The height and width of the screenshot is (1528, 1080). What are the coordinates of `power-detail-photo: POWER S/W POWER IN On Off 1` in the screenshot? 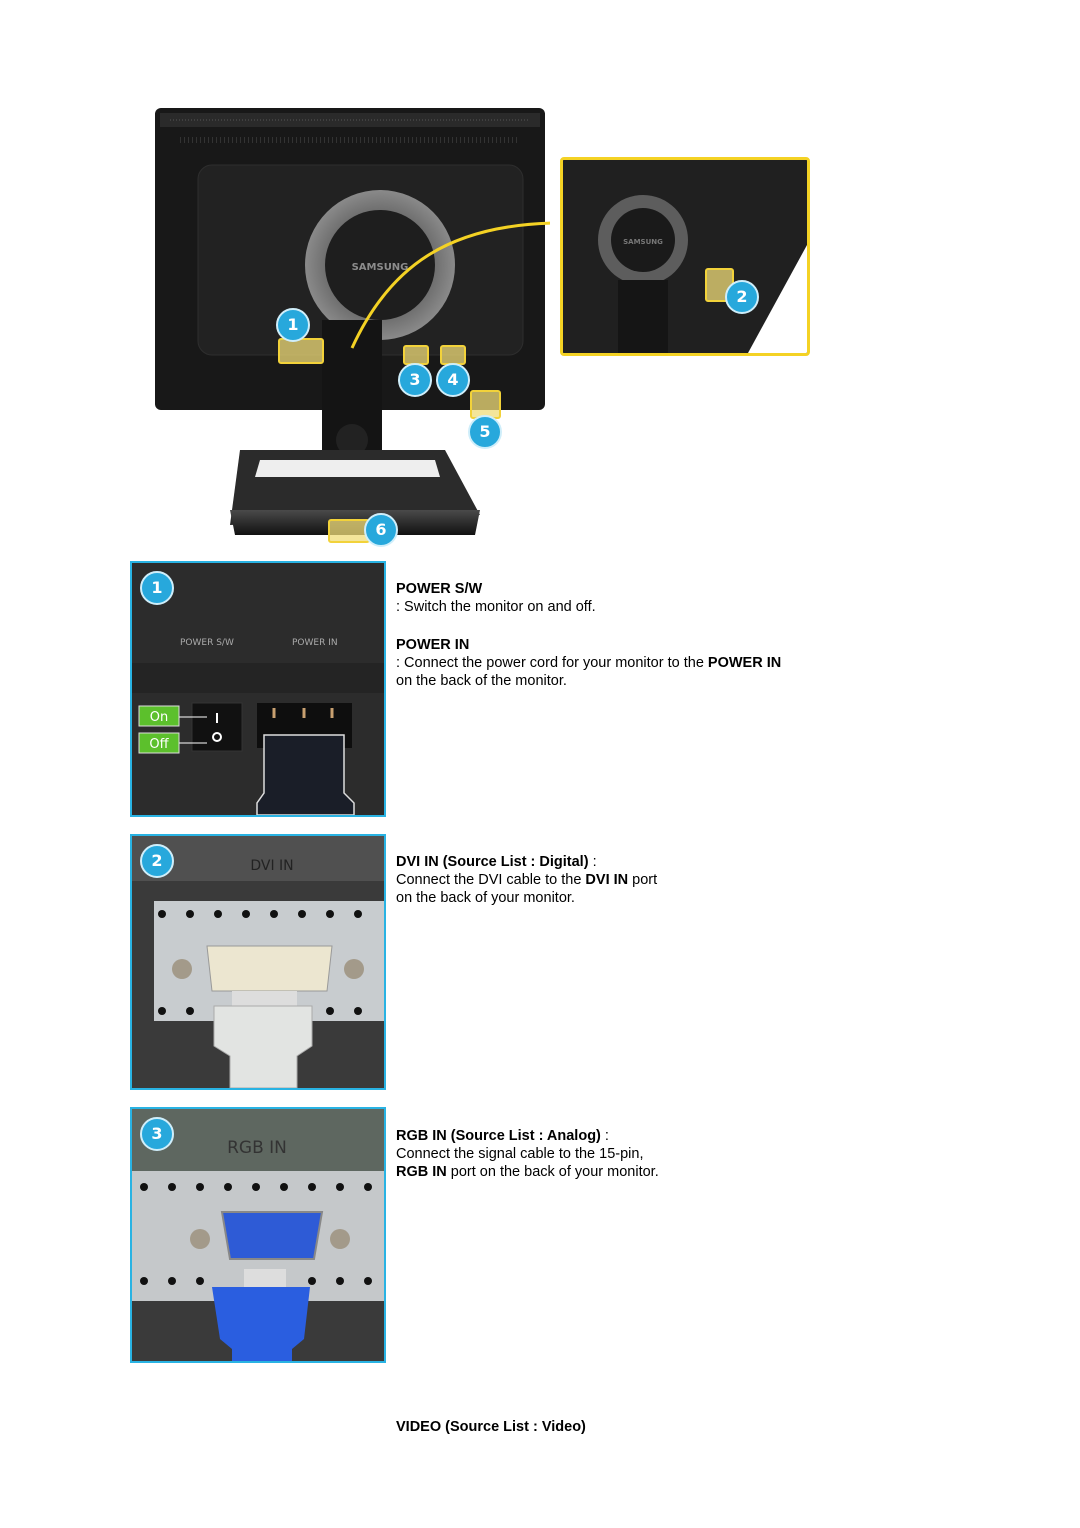 It's located at (258, 689).